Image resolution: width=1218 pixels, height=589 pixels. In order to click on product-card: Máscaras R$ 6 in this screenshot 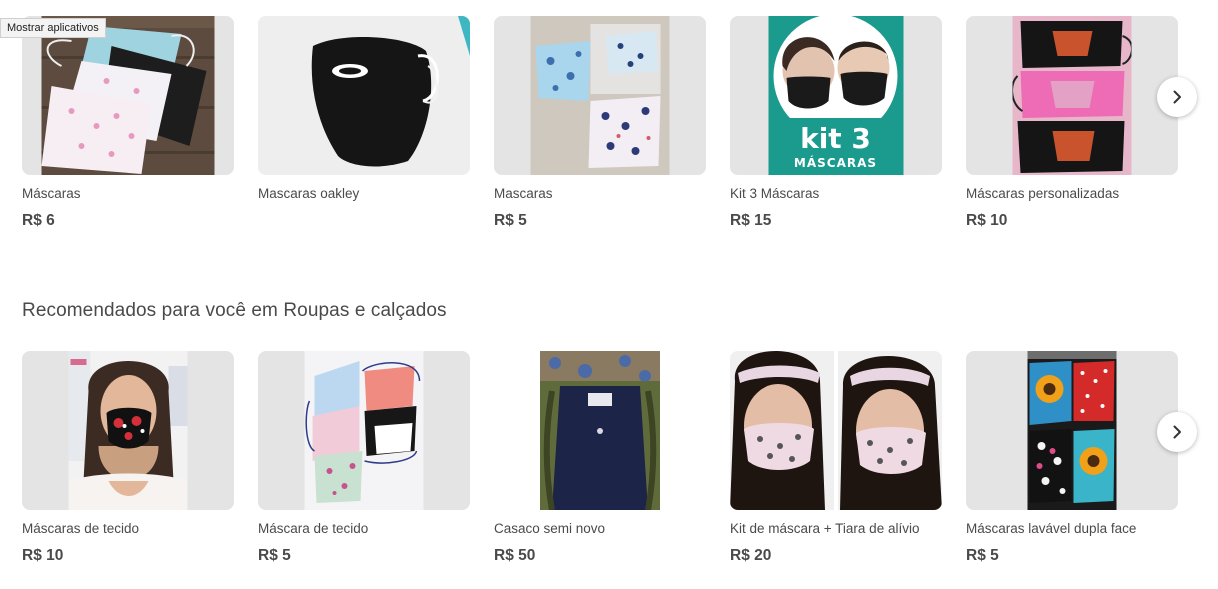, I will do `click(128, 123)`.